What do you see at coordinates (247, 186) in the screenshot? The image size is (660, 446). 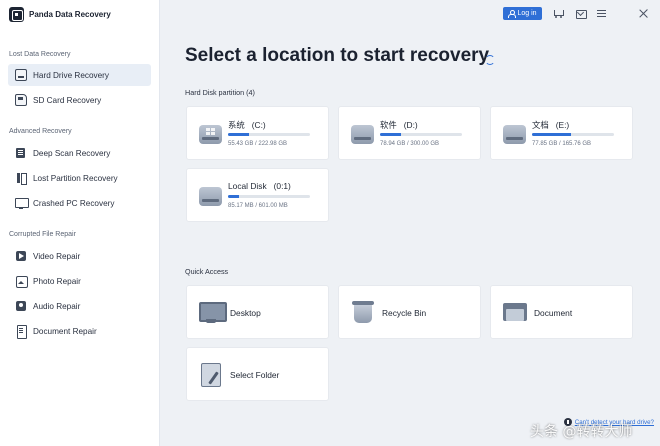 I see `partition-label: Local Disk` at bounding box center [247, 186].